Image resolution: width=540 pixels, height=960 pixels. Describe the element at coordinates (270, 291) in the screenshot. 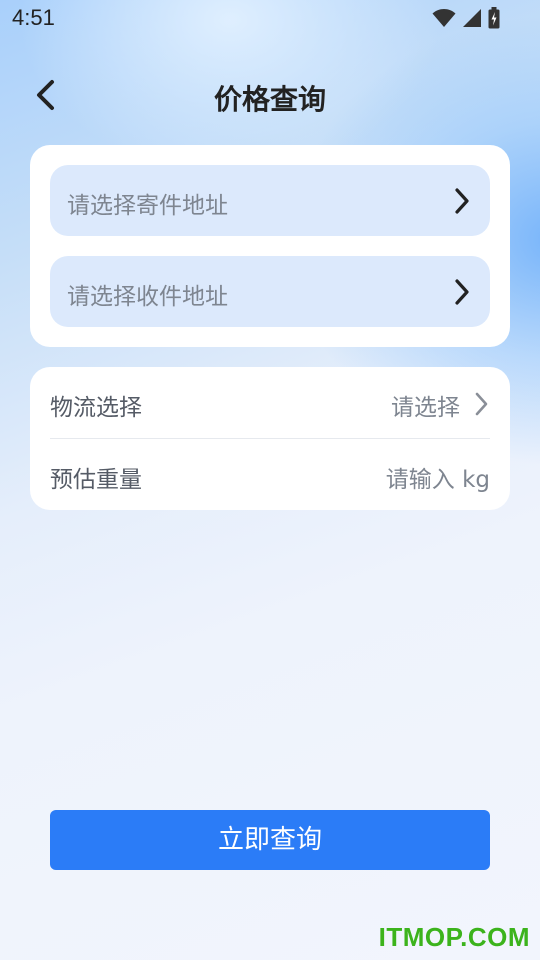

I see `receiver-address-field: 请选择收件地址` at that location.